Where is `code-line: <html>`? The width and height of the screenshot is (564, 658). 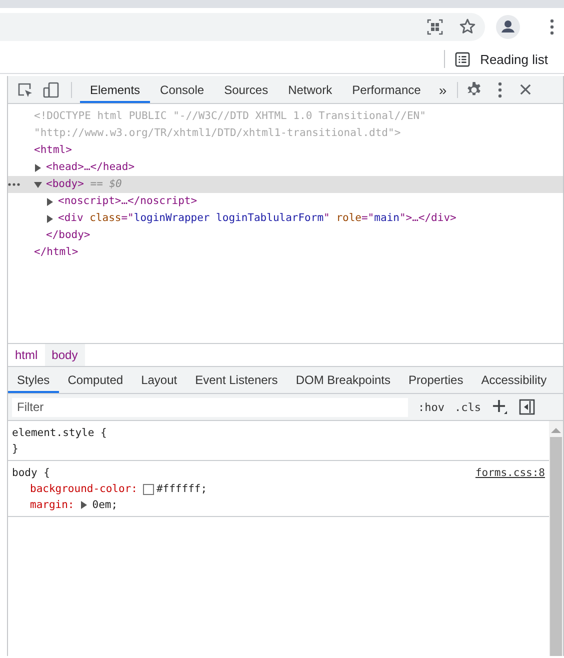 code-line: <html> is located at coordinates (53, 150).